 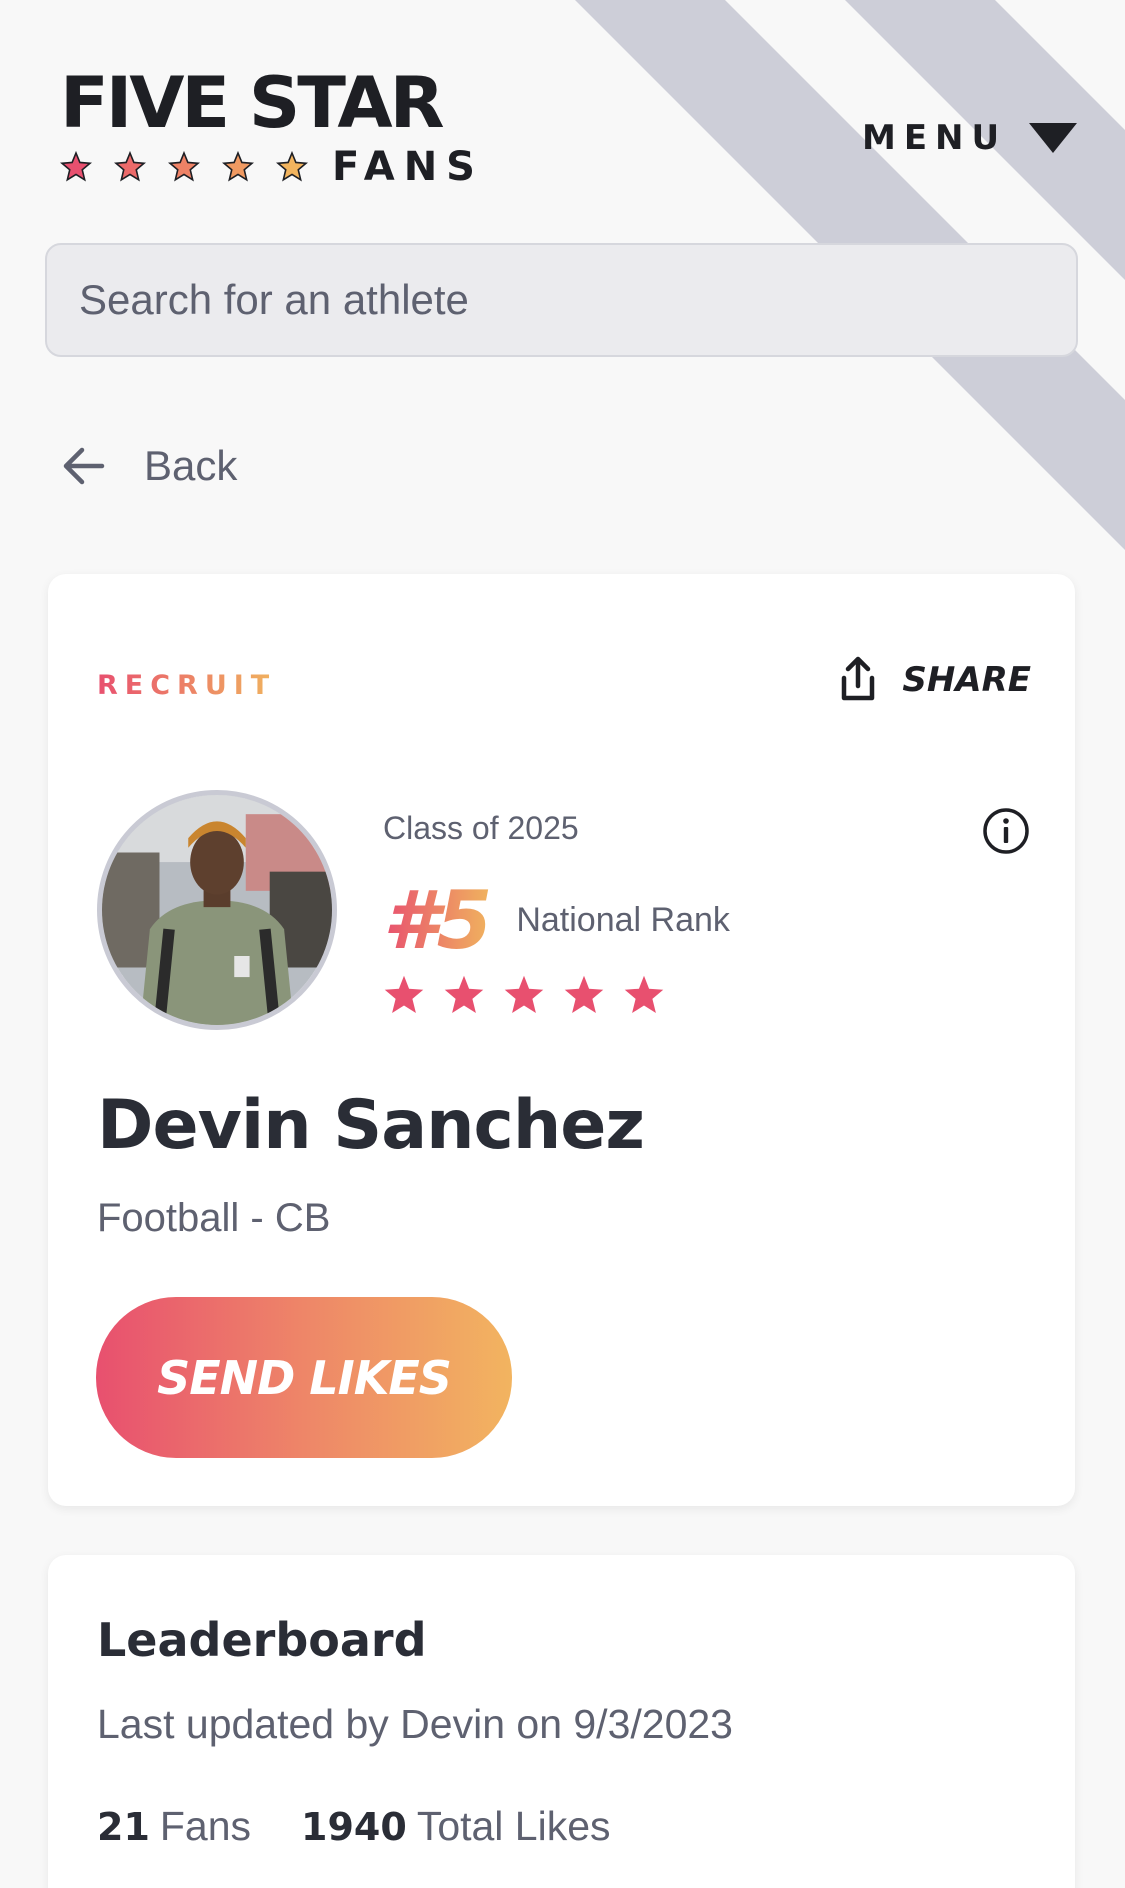 I want to click on national-rank: #5 National Rank, so click(x=556, y=920).